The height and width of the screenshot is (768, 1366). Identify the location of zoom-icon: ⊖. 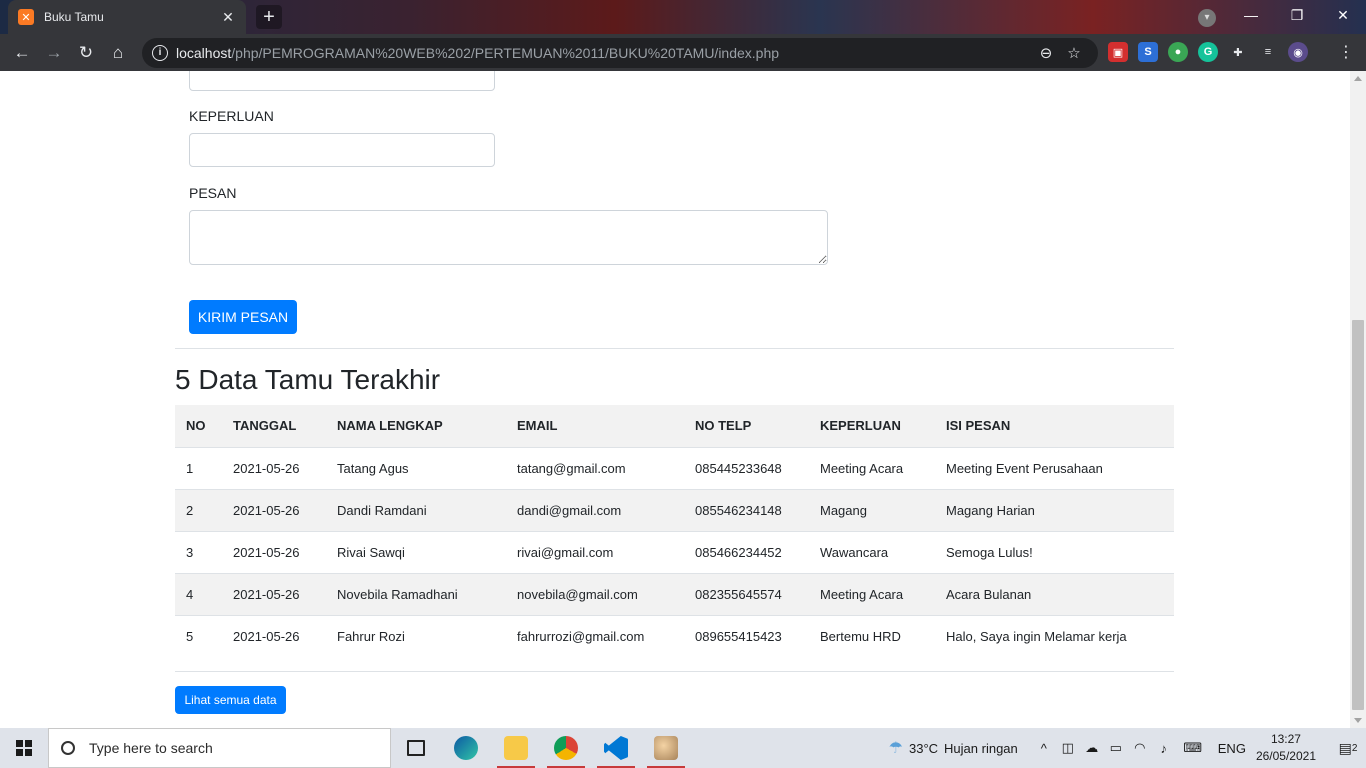
(1046, 53).